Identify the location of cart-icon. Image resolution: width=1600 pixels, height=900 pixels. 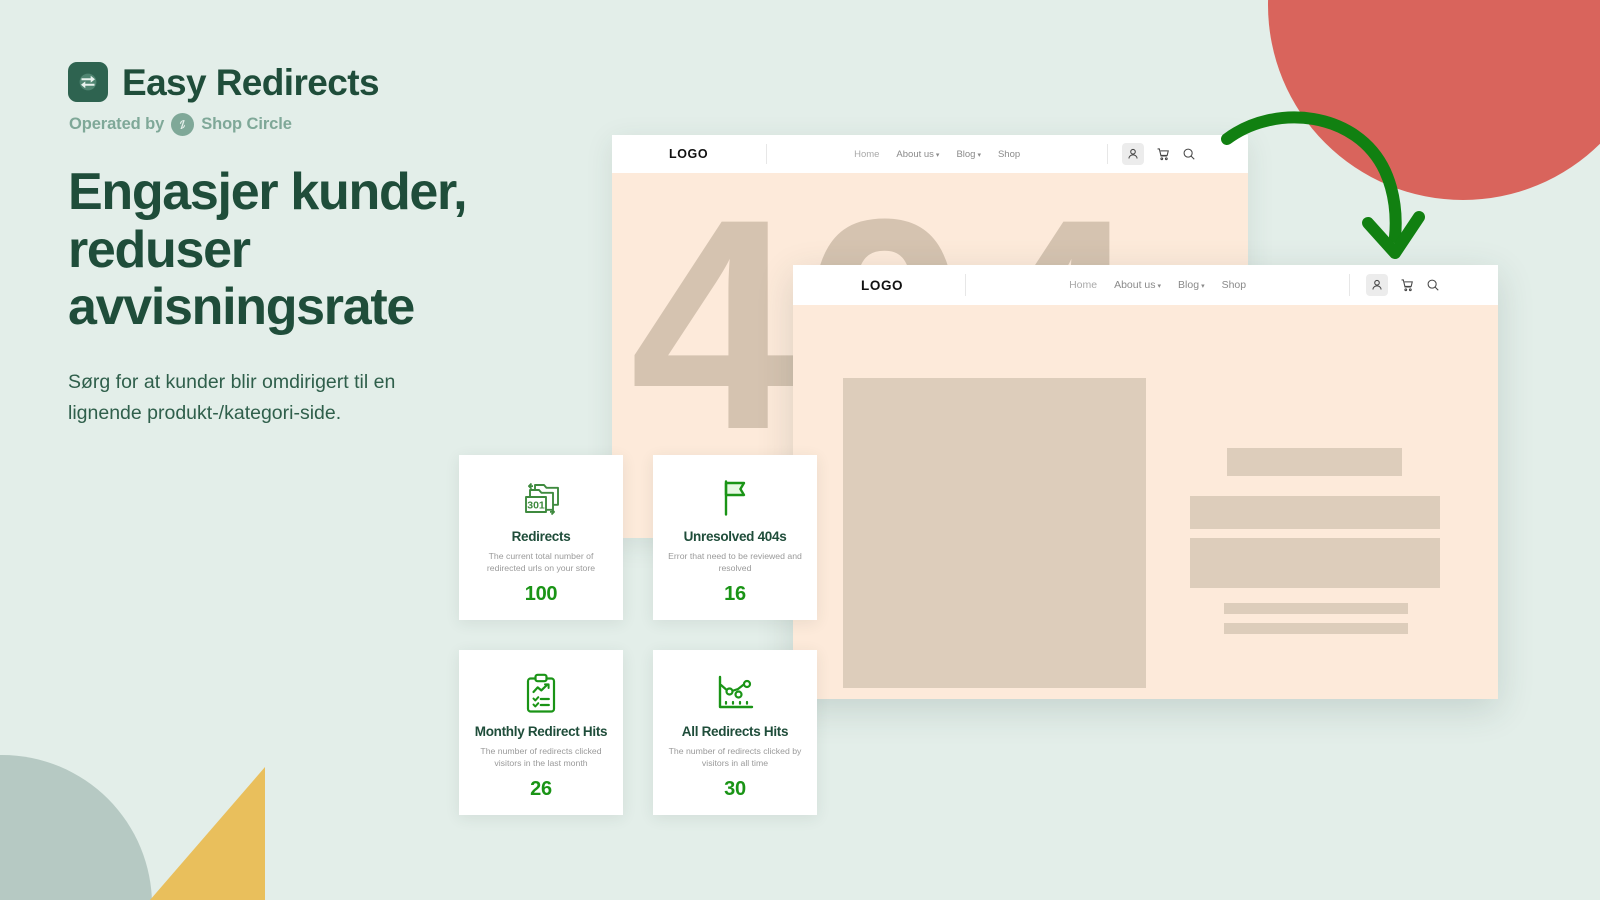
(1163, 154).